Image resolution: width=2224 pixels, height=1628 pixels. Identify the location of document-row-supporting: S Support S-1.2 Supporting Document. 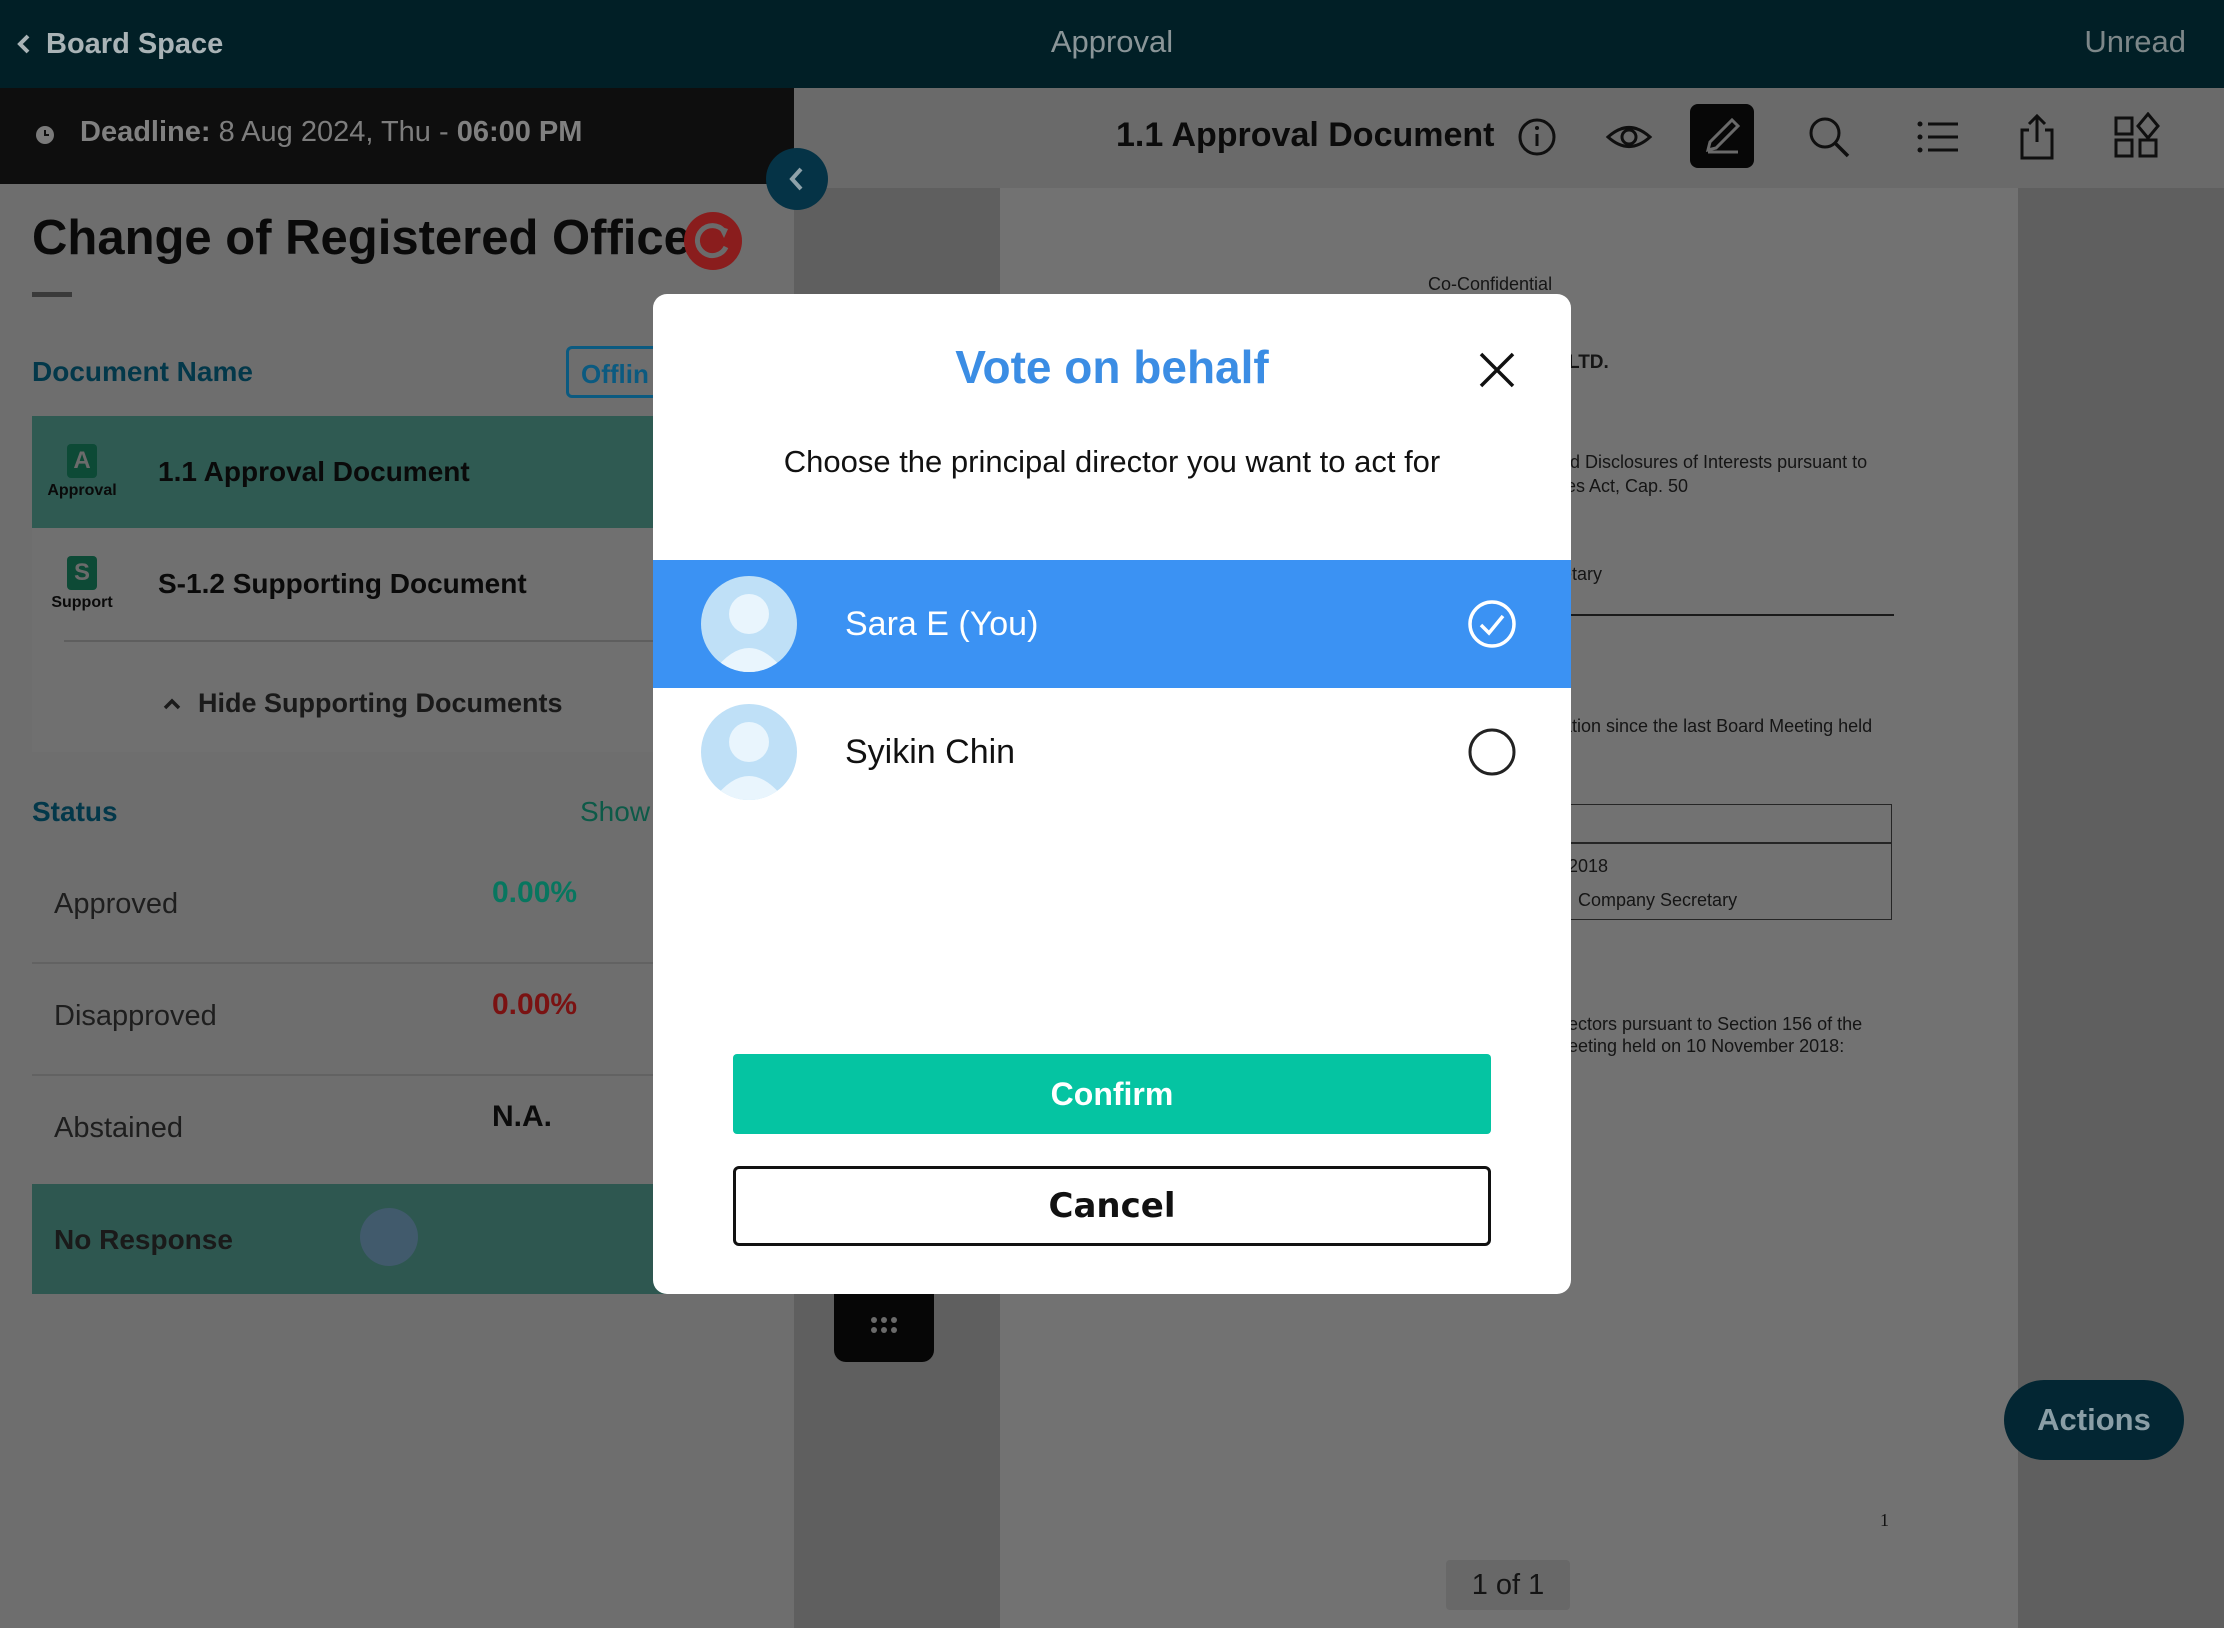
(352, 584).